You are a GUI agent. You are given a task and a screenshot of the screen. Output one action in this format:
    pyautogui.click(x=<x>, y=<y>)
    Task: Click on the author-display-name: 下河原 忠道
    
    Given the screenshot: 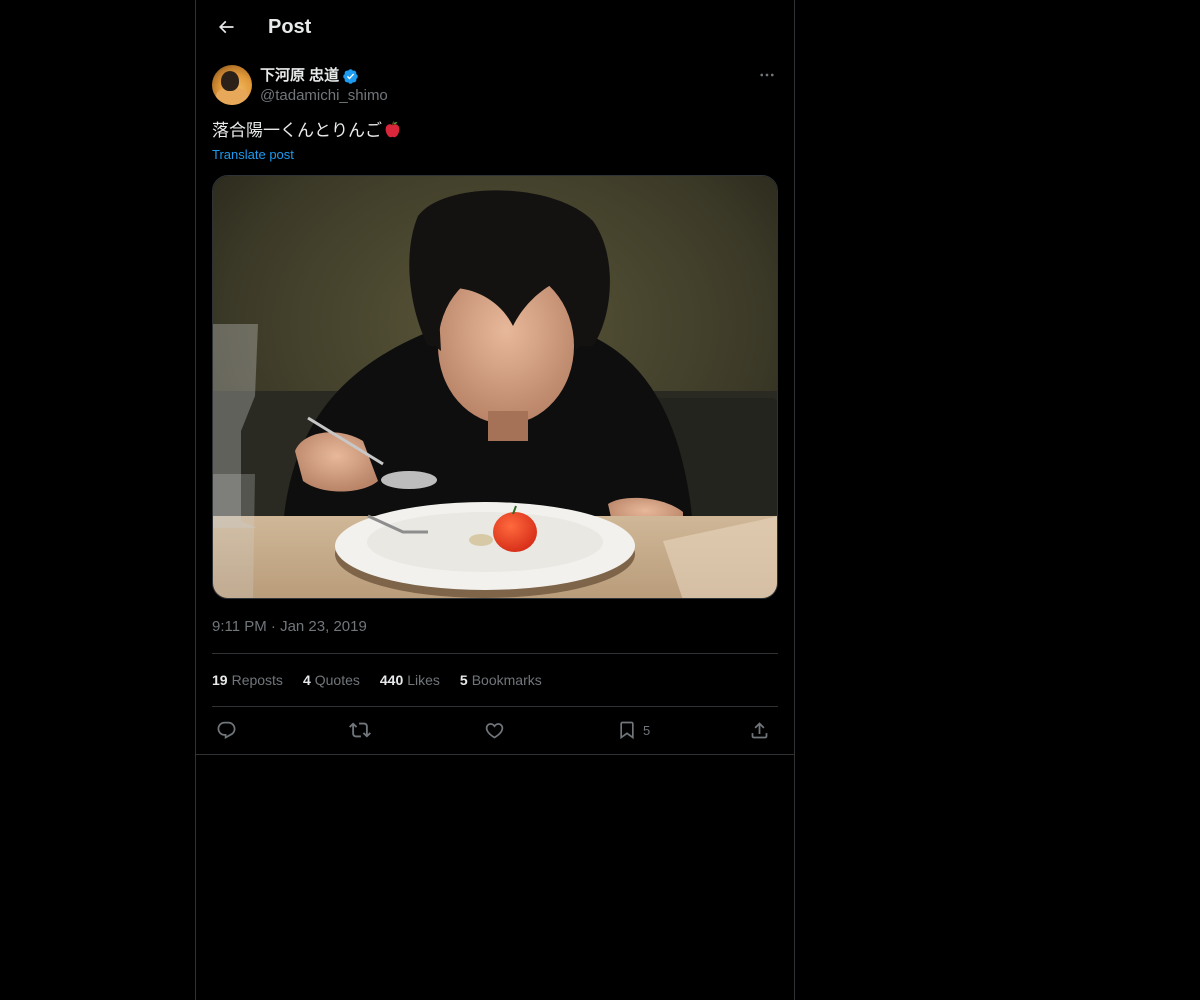 What is the action you would take?
    pyautogui.click(x=299, y=76)
    